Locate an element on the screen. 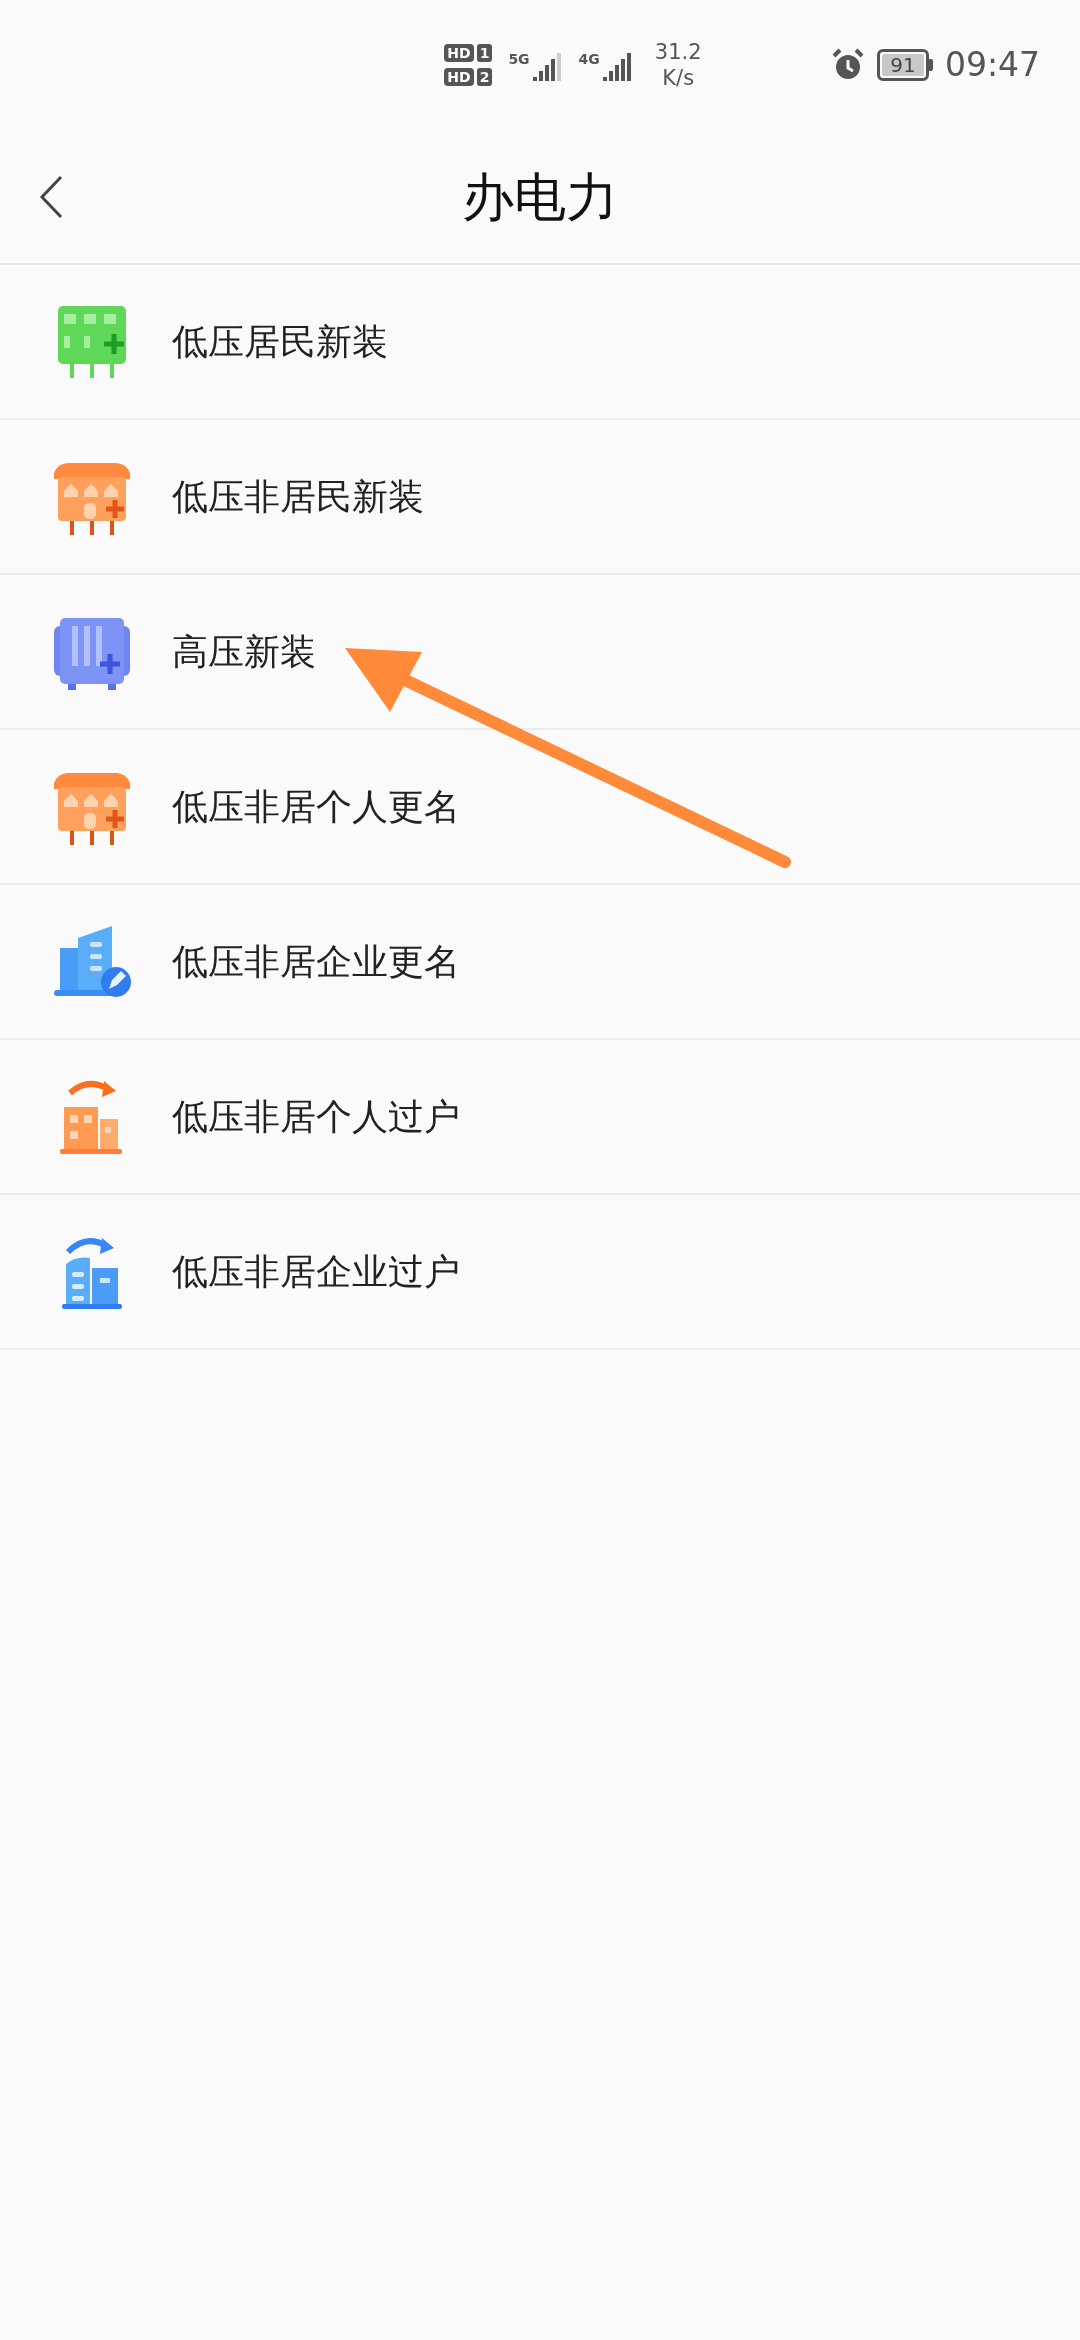  network-speed: 31.2 is located at coordinates (678, 52).